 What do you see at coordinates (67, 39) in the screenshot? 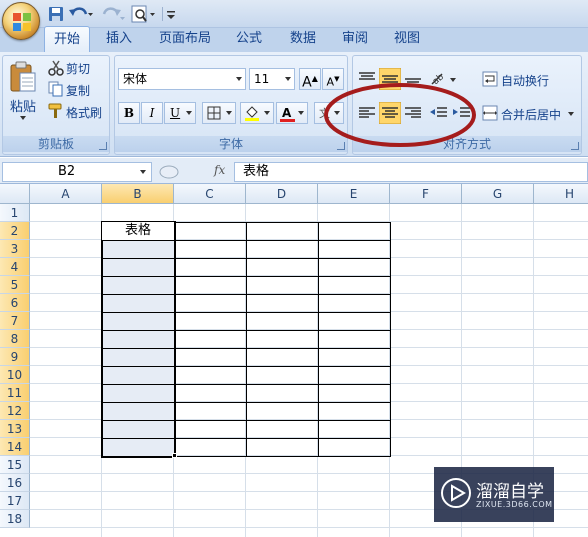
I see `tab-home: 开始` at bounding box center [67, 39].